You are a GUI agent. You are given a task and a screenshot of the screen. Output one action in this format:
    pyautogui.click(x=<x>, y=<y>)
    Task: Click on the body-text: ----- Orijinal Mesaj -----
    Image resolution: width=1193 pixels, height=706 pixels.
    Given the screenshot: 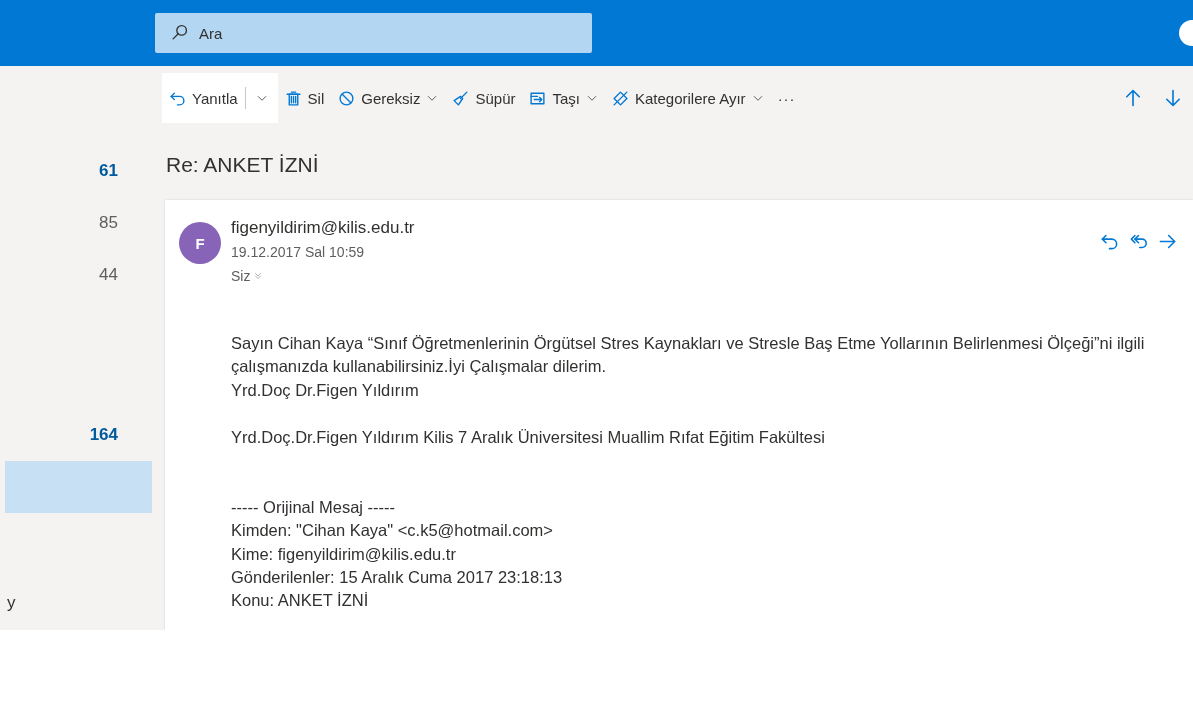 What is the action you would take?
    pyautogui.click(x=314, y=507)
    